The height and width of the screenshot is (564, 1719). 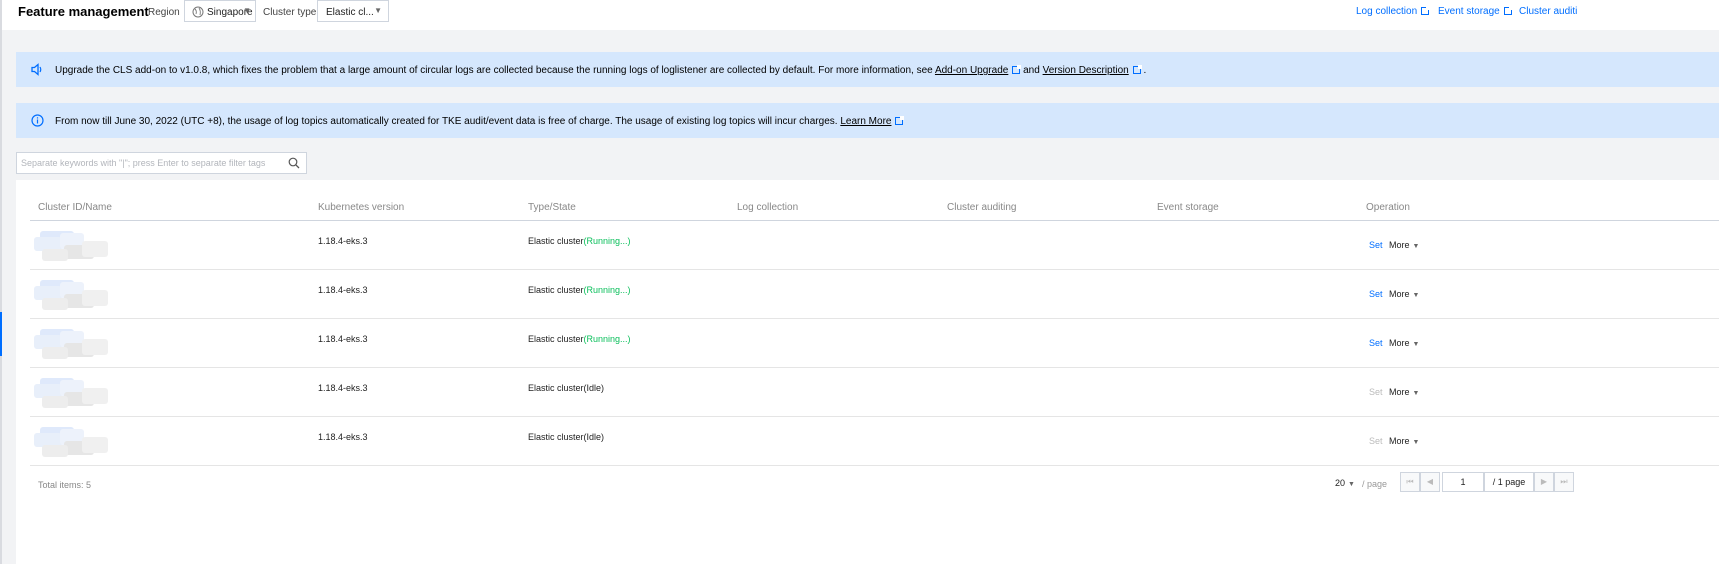 I want to click on globe-icon, so click(x=198, y=12).